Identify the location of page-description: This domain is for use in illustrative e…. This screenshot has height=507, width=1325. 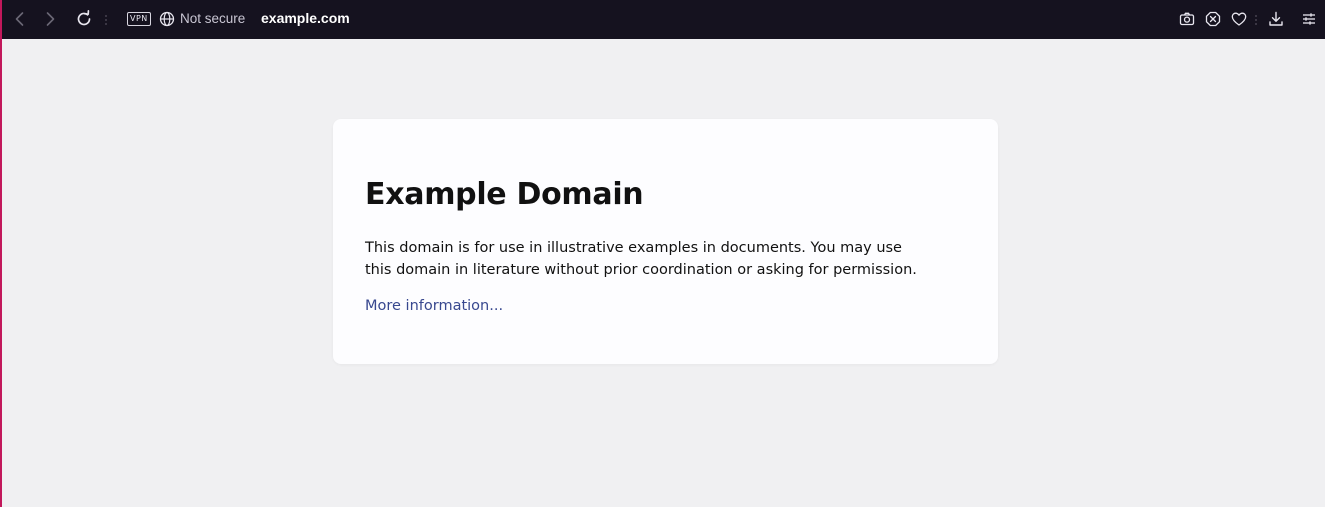
(641, 259).